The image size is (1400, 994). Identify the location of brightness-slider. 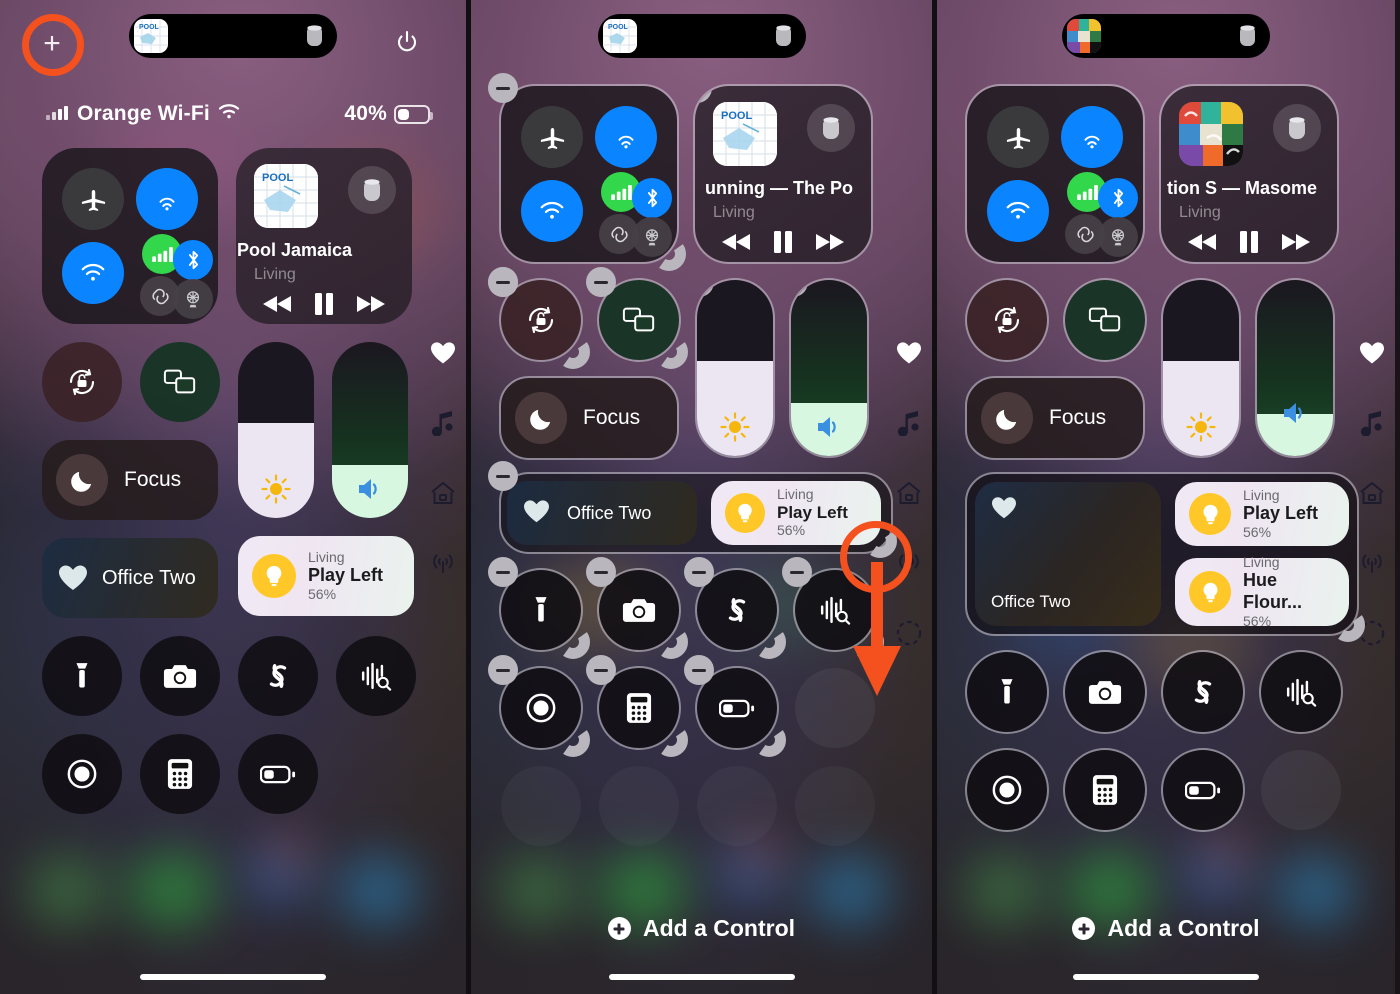
(276, 430).